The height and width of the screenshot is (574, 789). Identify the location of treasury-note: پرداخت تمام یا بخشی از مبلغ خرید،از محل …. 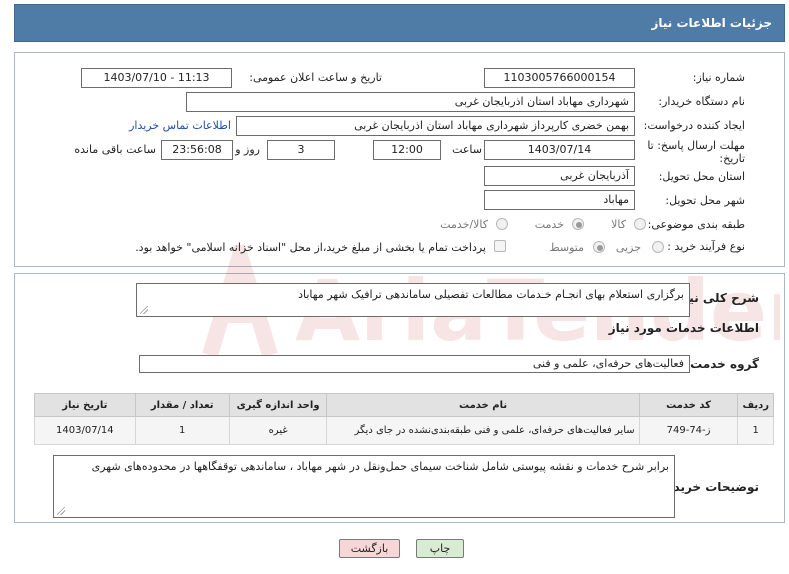
(310, 247).